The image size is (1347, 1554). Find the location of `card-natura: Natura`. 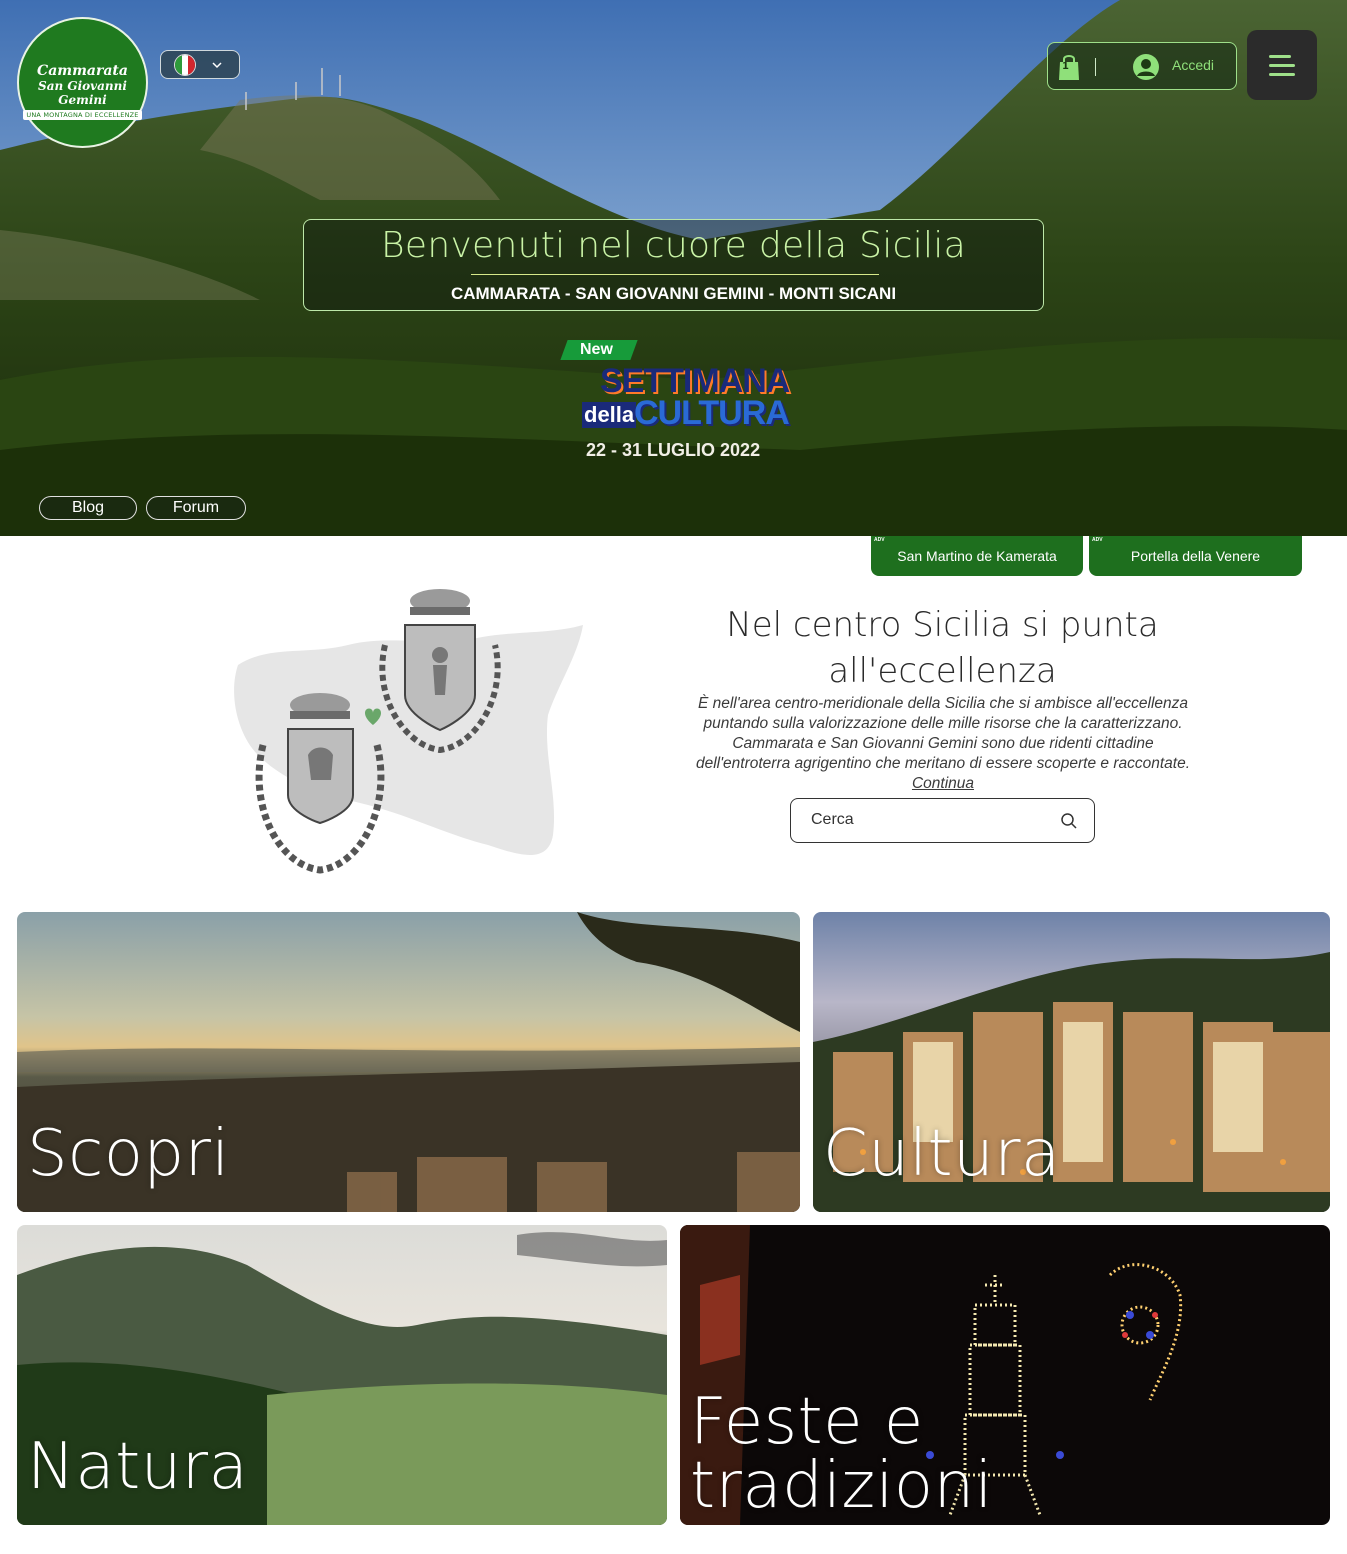

card-natura: Natura is located at coordinates (342, 1375).